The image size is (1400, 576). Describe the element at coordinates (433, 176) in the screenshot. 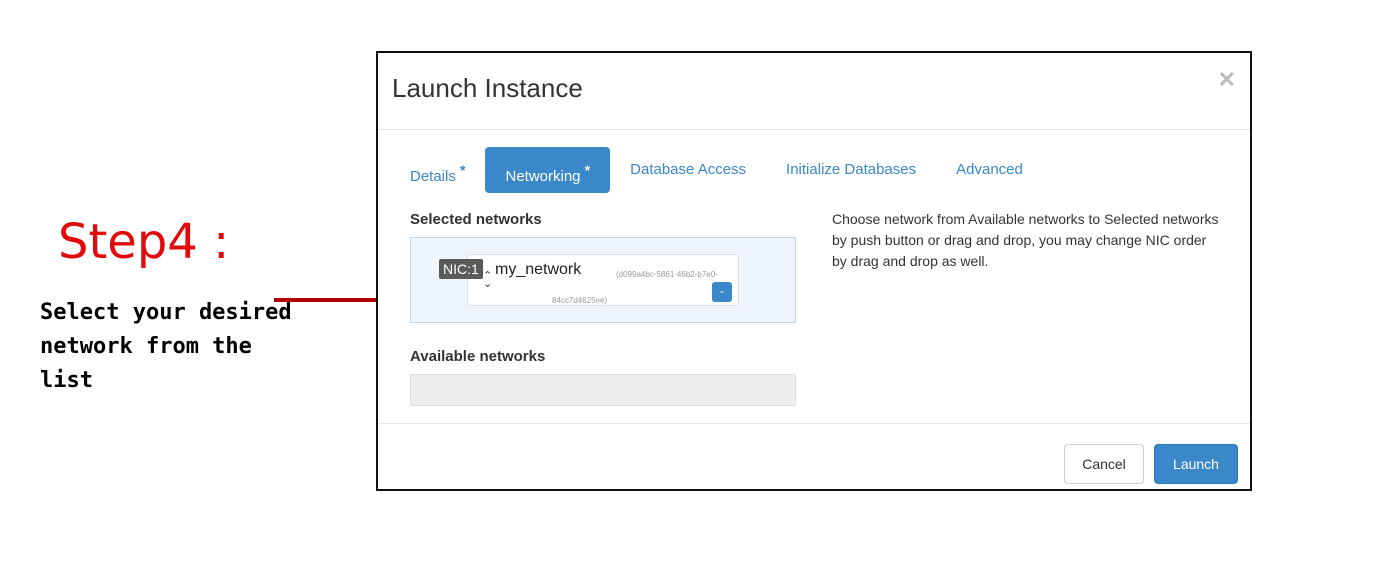

I see `tab-label: Details` at that location.